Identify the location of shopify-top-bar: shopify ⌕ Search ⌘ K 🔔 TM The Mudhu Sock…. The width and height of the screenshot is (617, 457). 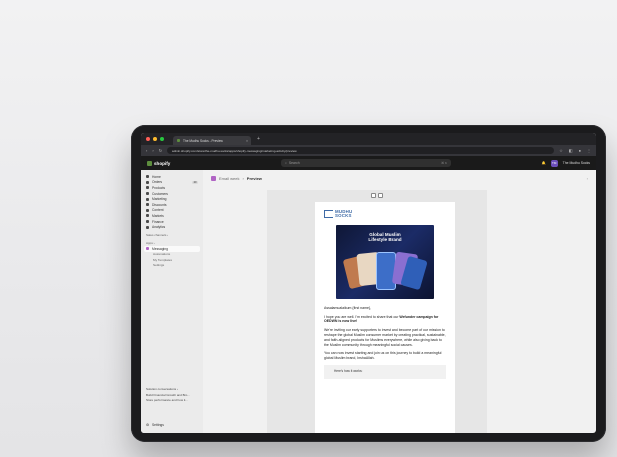
(368, 163).